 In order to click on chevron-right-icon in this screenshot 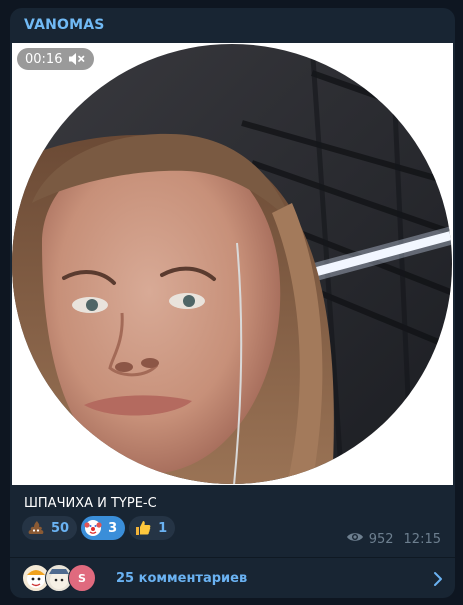, I will do `click(438, 581)`.